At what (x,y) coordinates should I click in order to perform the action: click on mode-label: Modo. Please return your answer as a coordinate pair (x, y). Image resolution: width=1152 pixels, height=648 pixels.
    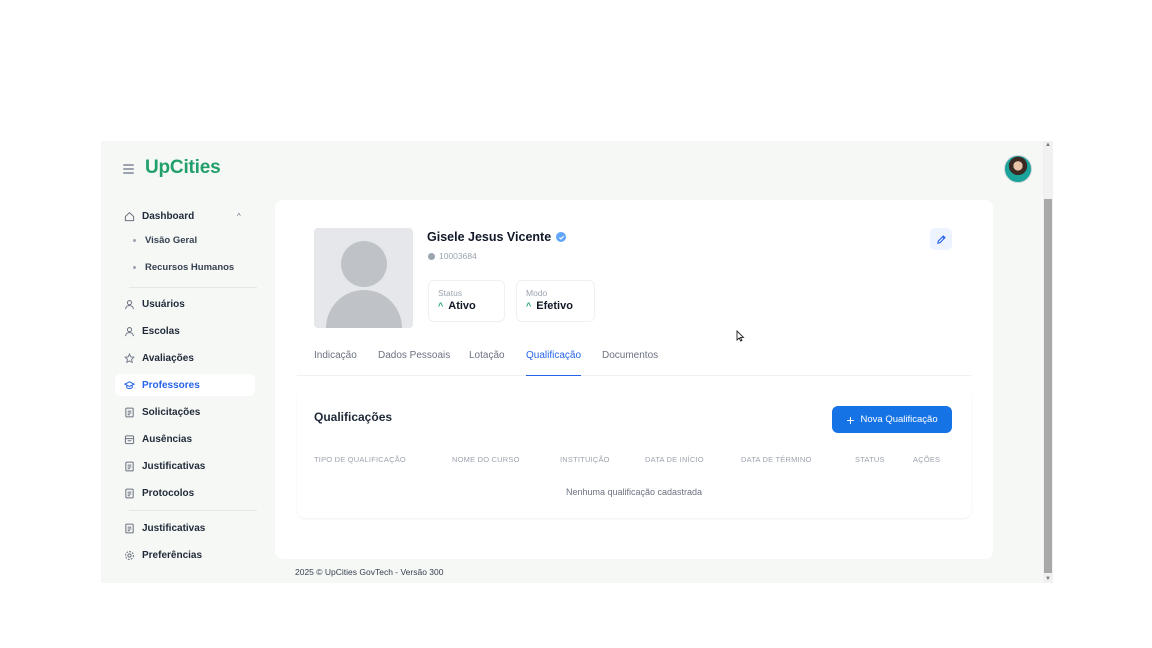
    Looking at the image, I should click on (537, 293).